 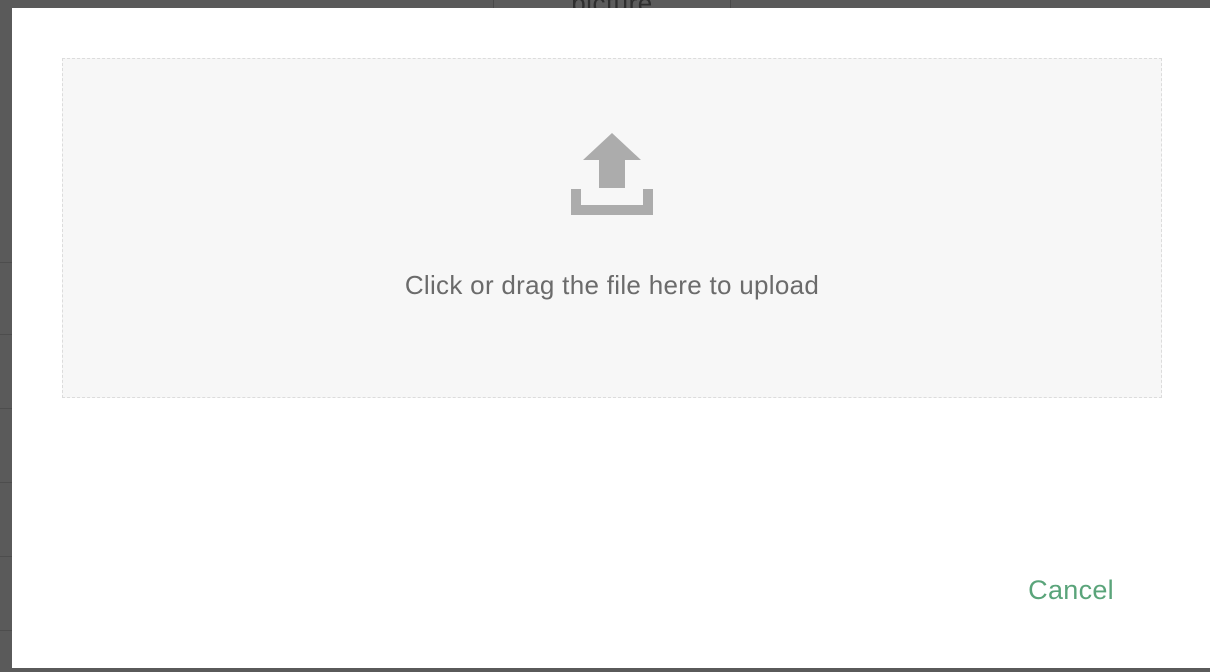 I want to click on cancel-button: Cancel, so click(x=1071, y=590).